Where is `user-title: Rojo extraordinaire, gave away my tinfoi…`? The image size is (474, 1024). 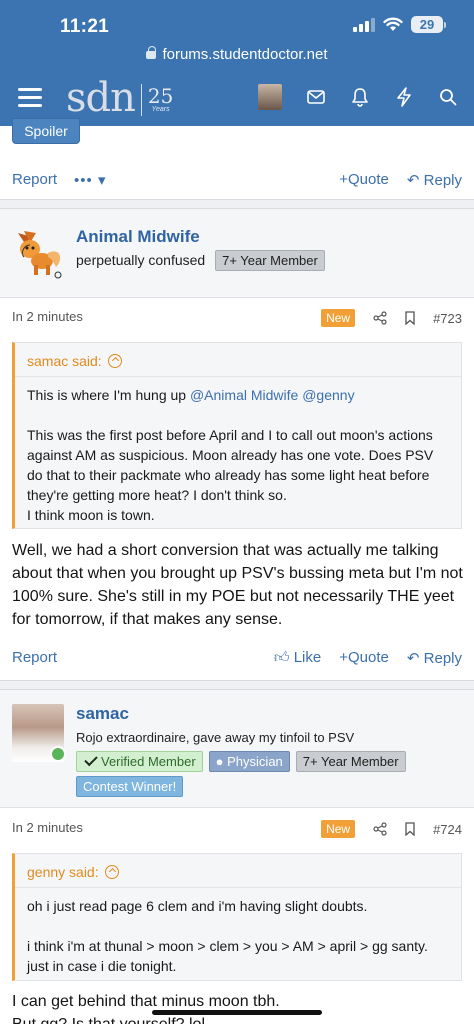
user-title: Rojo extraordinaire, gave away my tinfoi… is located at coordinates (215, 737).